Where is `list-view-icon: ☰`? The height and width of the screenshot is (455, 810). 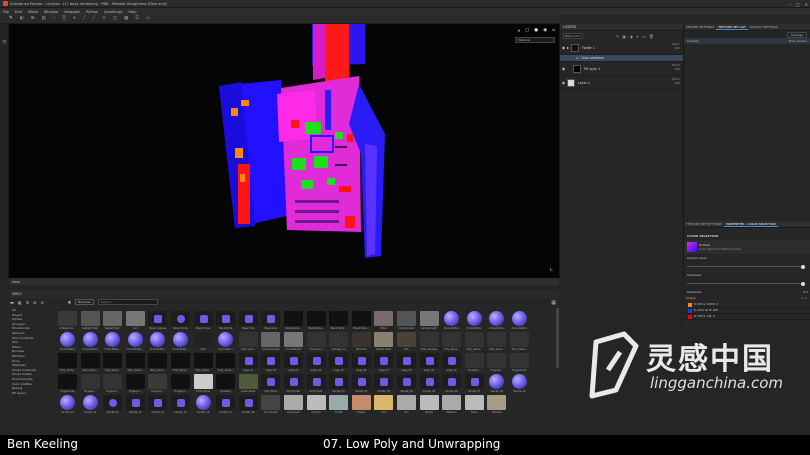 list-view-icon: ☰ is located at coordinates (28, 302).